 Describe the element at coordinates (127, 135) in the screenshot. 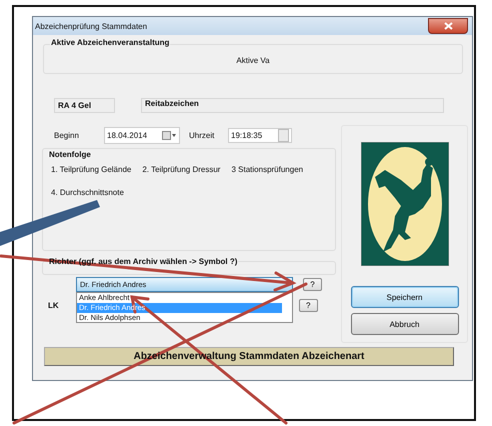

I see `date-value: 18.04.2014` at that location.